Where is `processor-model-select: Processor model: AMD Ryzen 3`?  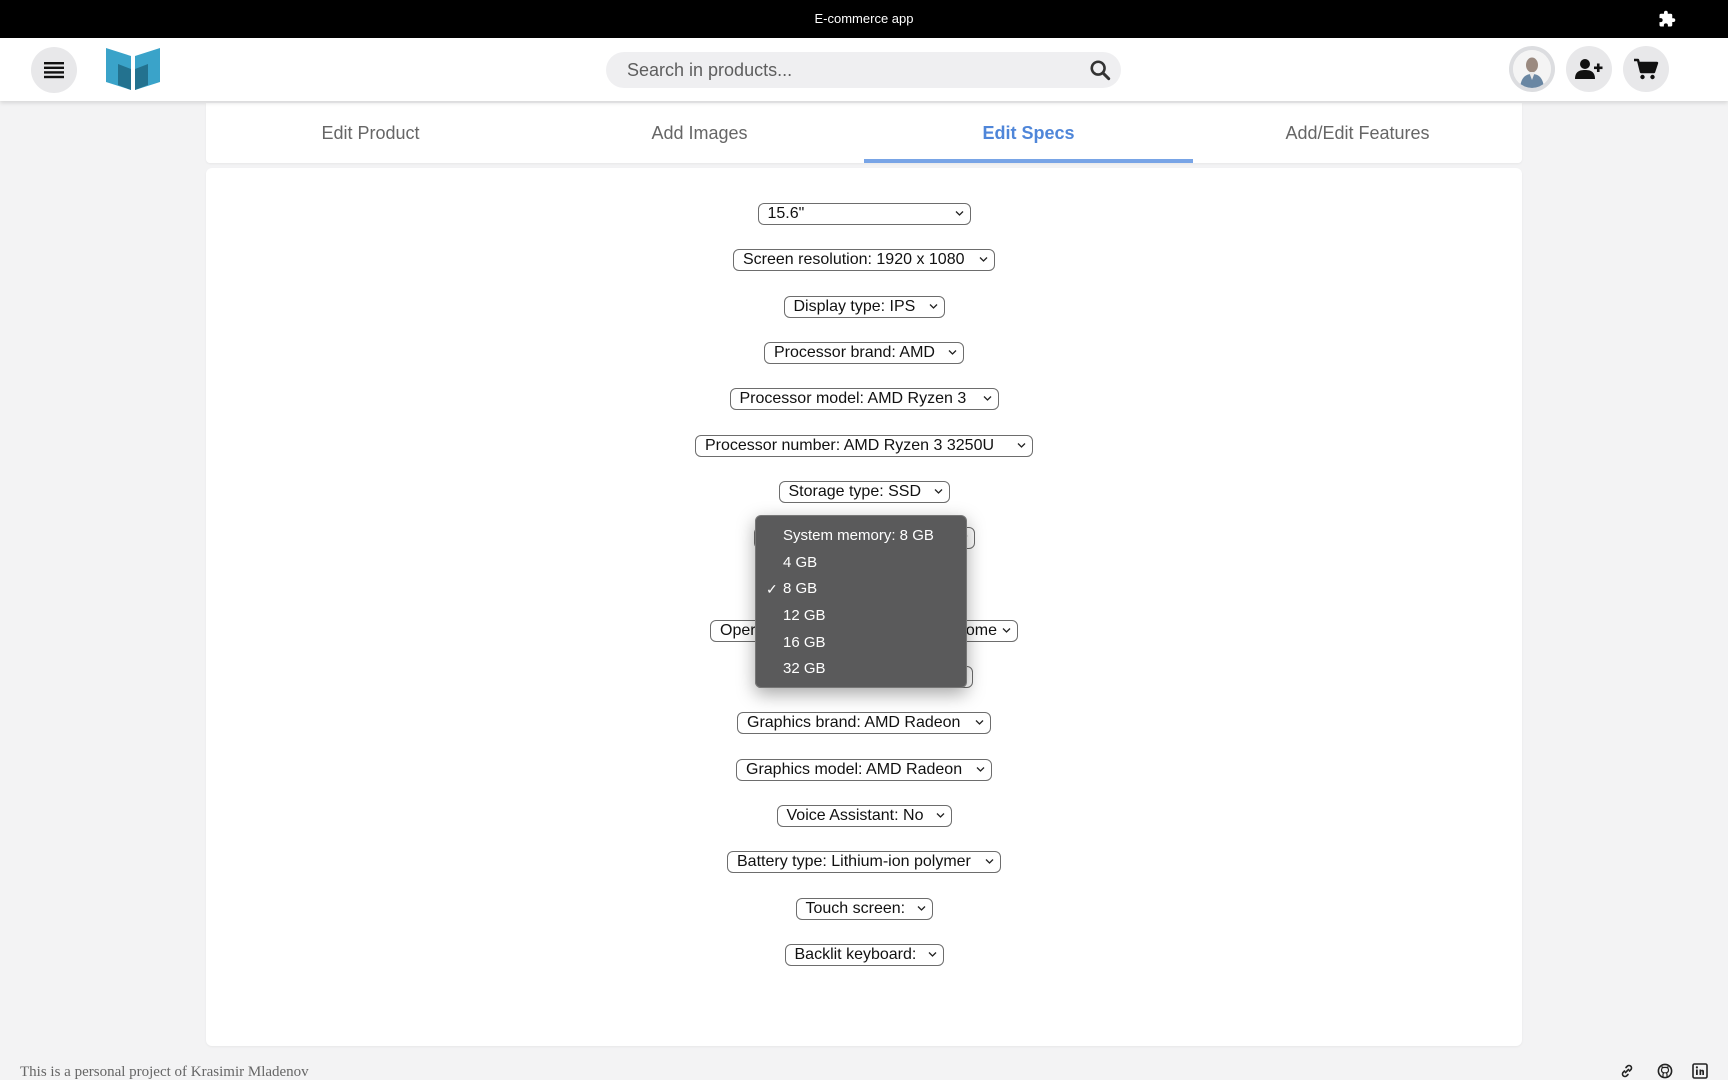 processor-model-select: Processor model: AMD Ryzen 3 is located at coordinates (864, 399).